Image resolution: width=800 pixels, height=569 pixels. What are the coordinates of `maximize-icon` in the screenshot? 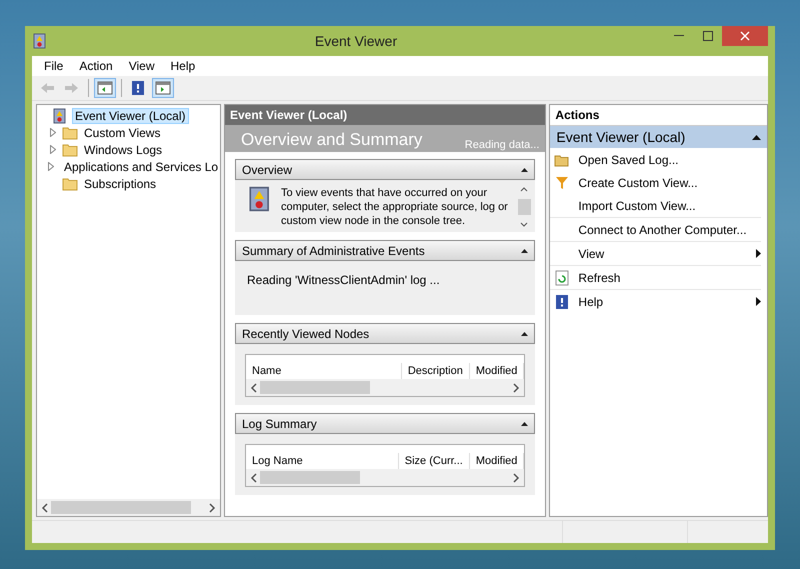 It's located at (707, 36).